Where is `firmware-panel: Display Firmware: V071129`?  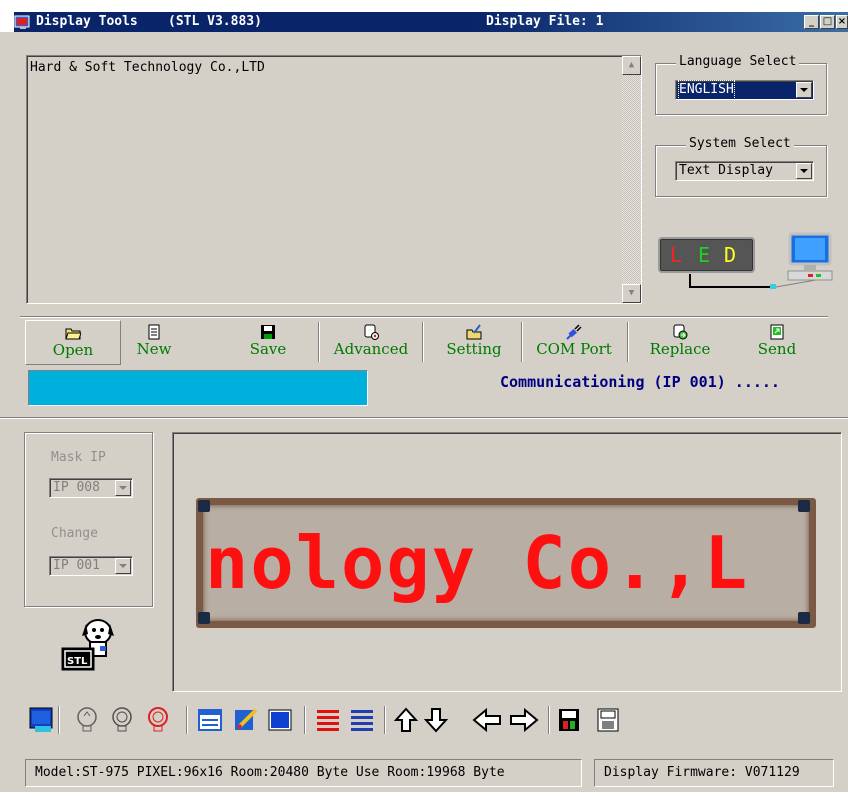
firmware-panel: Display Firmware: V071129 is located at coordinates (714, 773).